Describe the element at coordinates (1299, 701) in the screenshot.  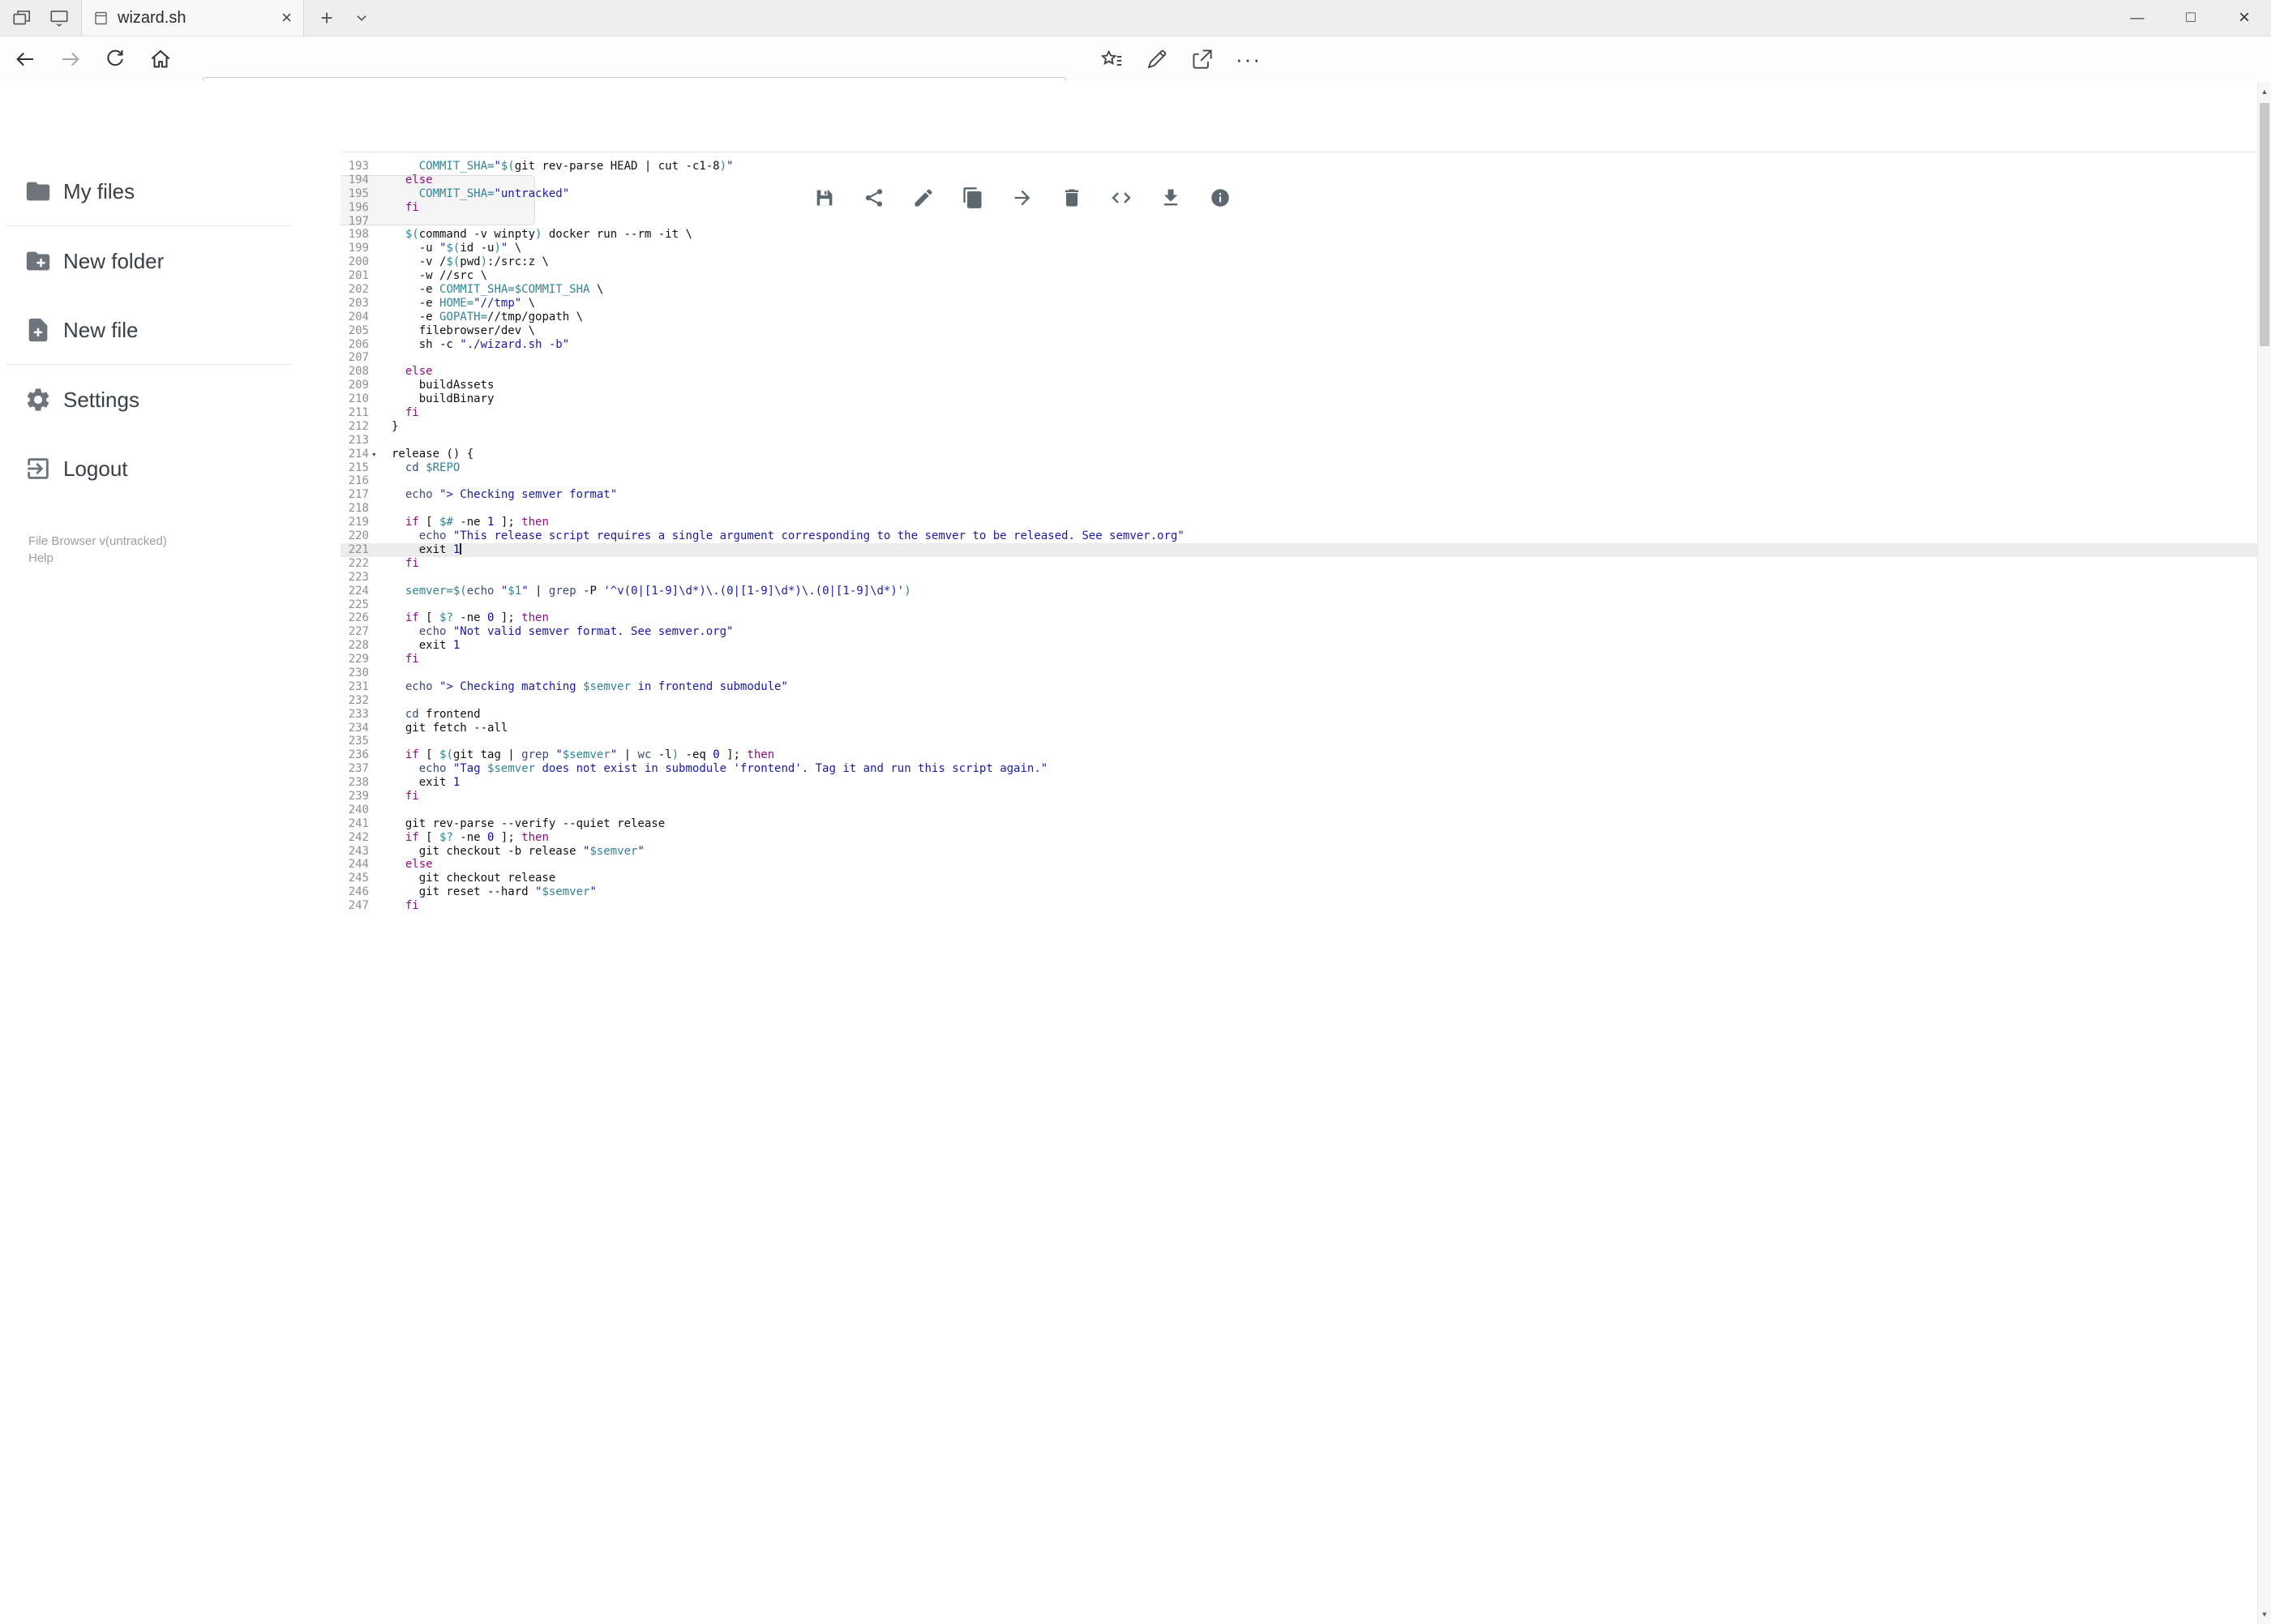
I see `code-line: 232` at that location.